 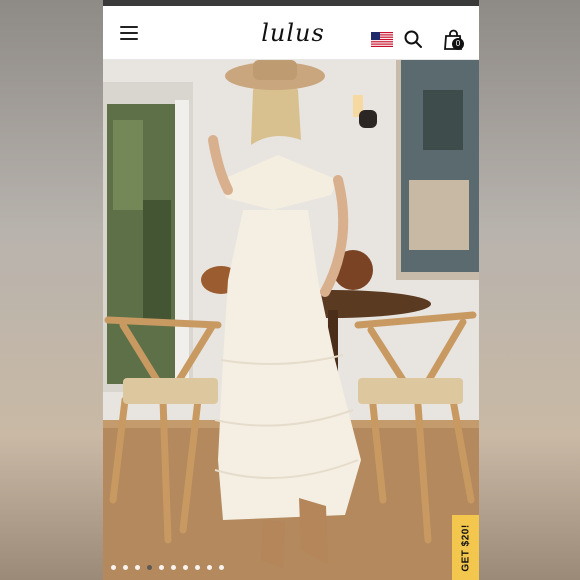 I want to click on site-logo: lulus, so click(x=293, y=33).